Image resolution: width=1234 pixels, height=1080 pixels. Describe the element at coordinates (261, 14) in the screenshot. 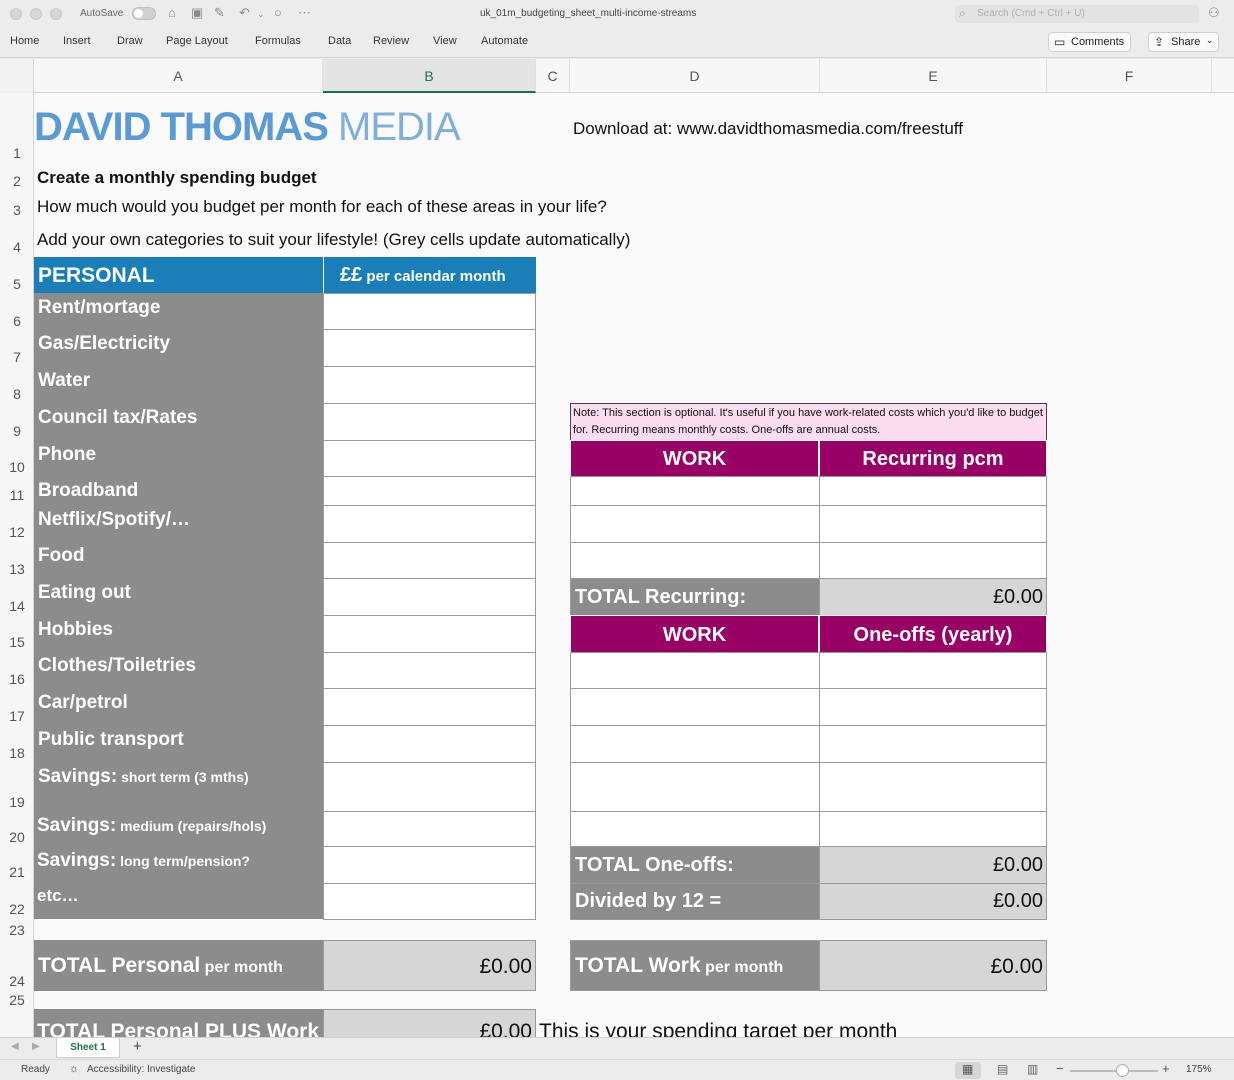

I see `undo-dropdown-icon: ⌄` at that location.